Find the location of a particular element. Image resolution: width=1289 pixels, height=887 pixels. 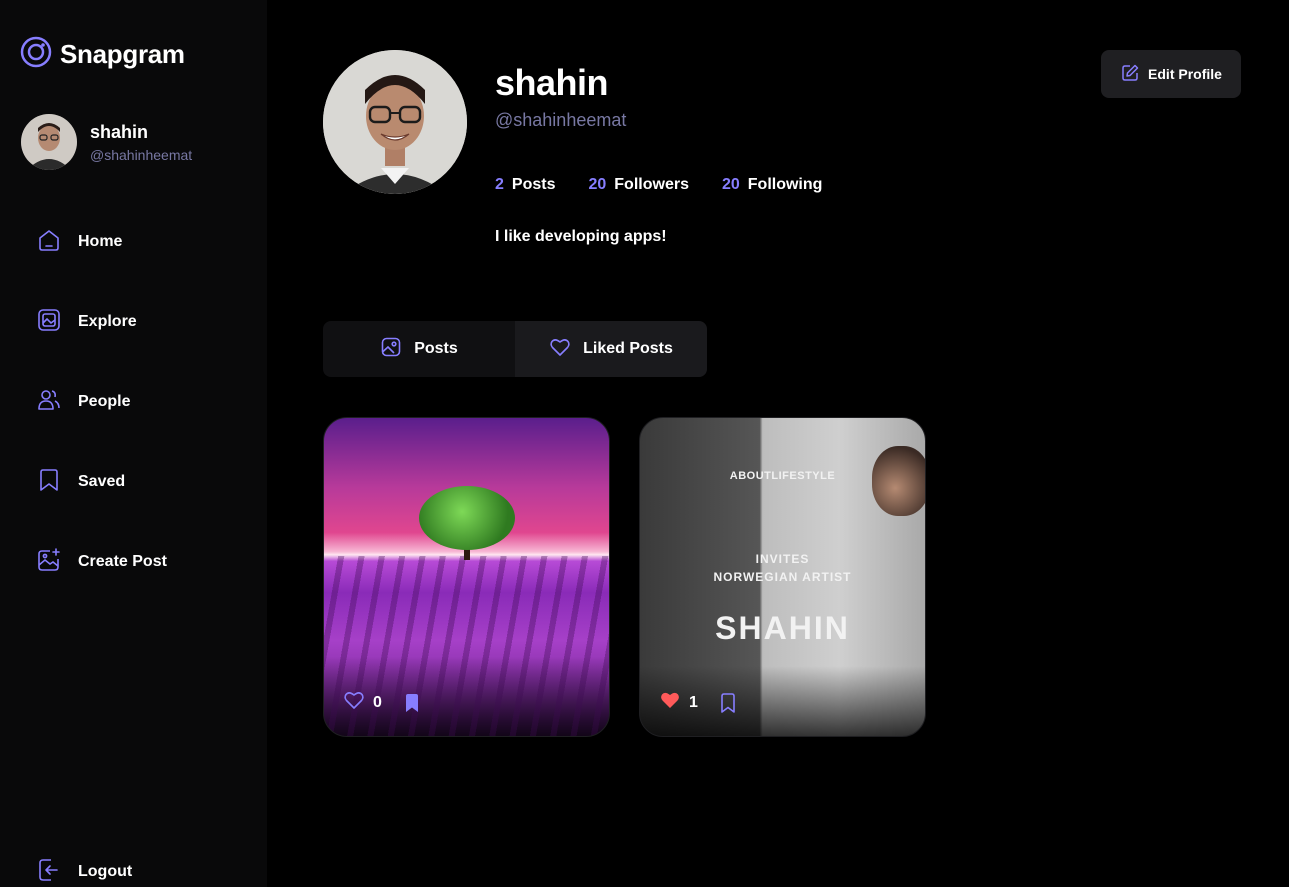

sidebar-nav: Home Explore People Saved Create Post is located at coordinates (101, 426).